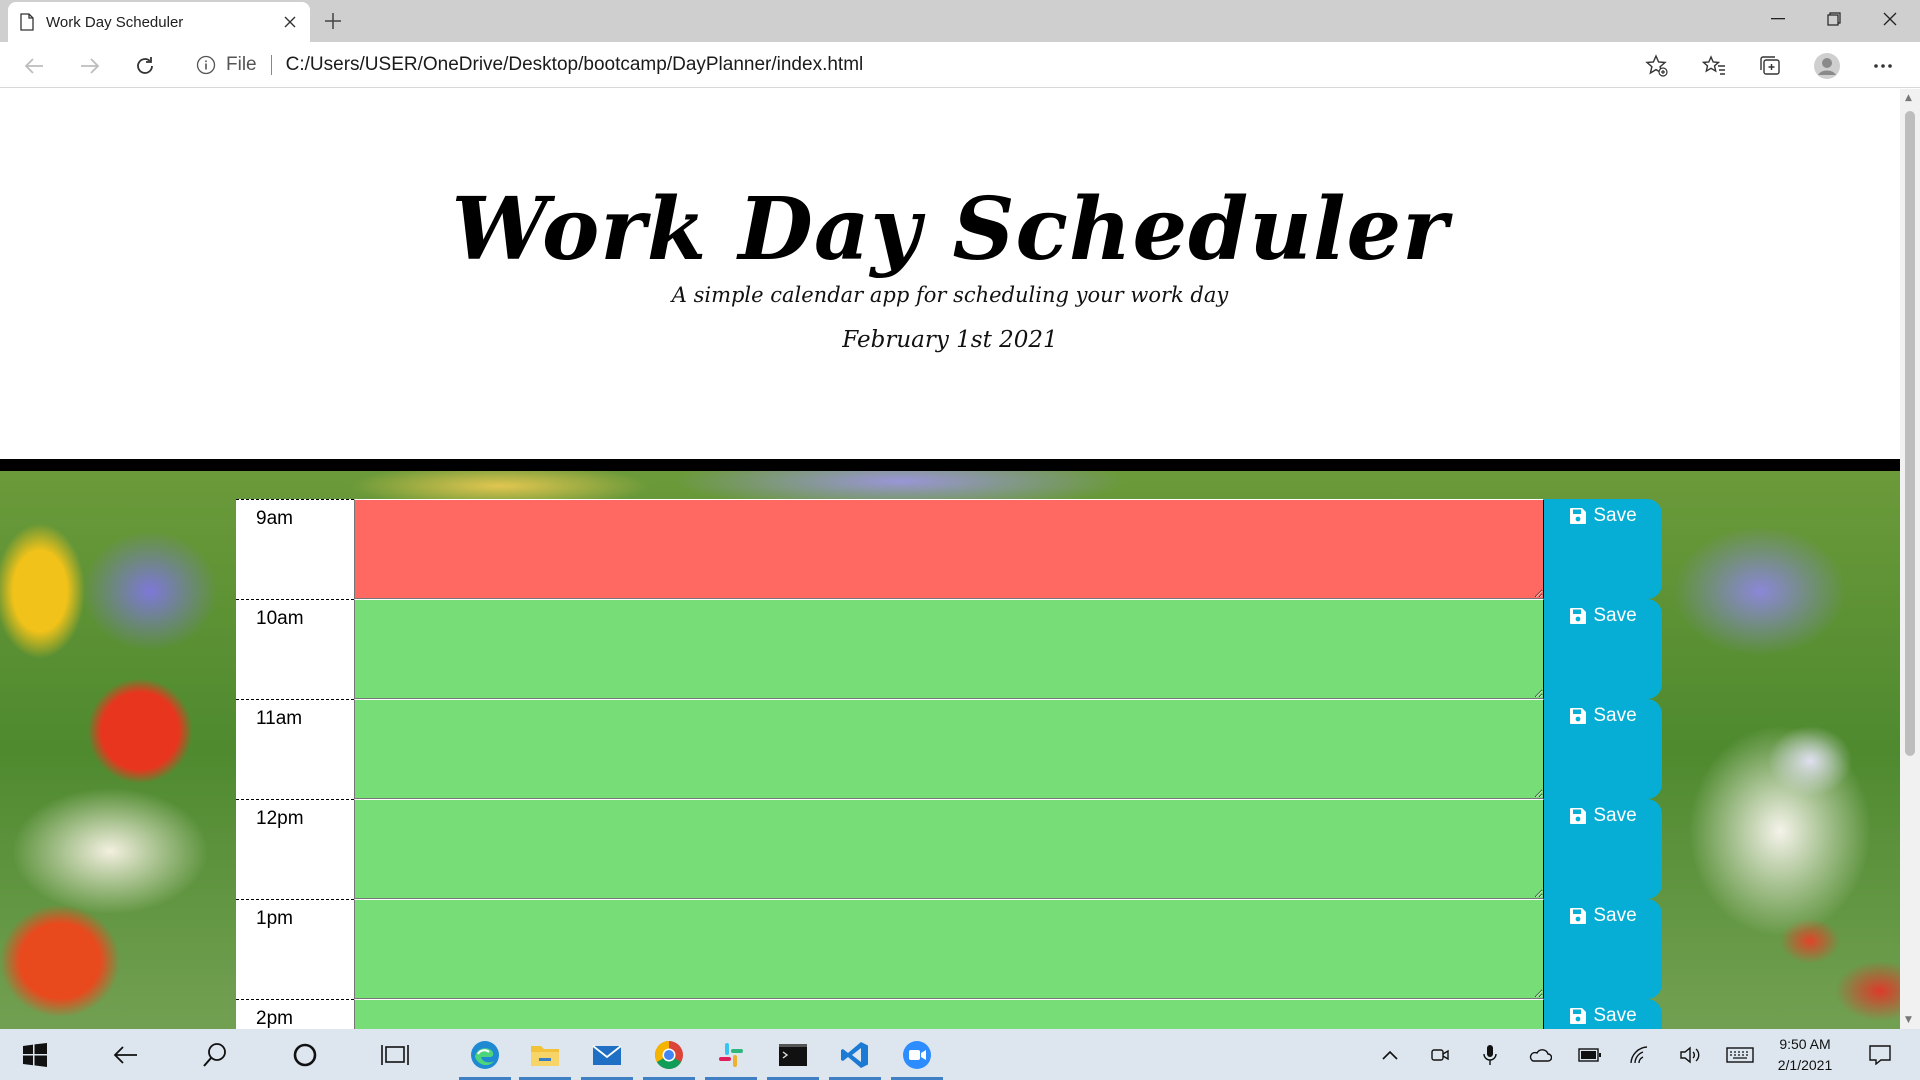  I want to click on onedrive-icon, so click(1540, 1055).